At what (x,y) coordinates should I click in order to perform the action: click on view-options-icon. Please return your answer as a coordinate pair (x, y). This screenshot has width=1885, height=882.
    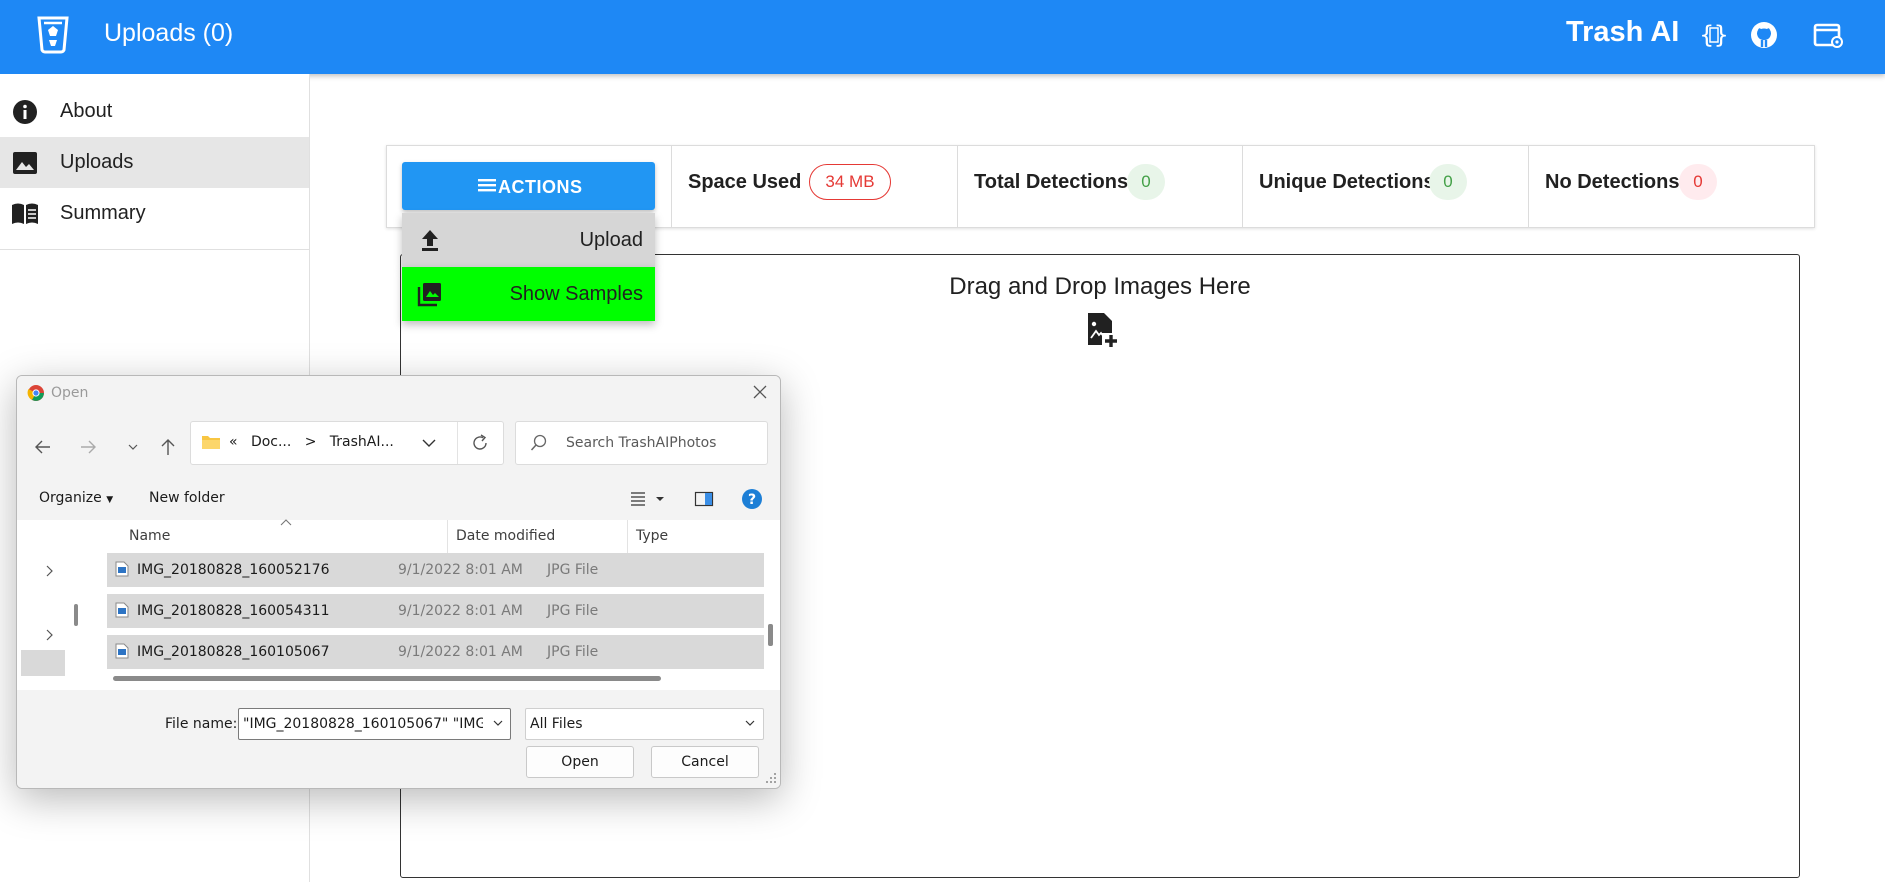
    Looking at the image, I should click on (649, 499).